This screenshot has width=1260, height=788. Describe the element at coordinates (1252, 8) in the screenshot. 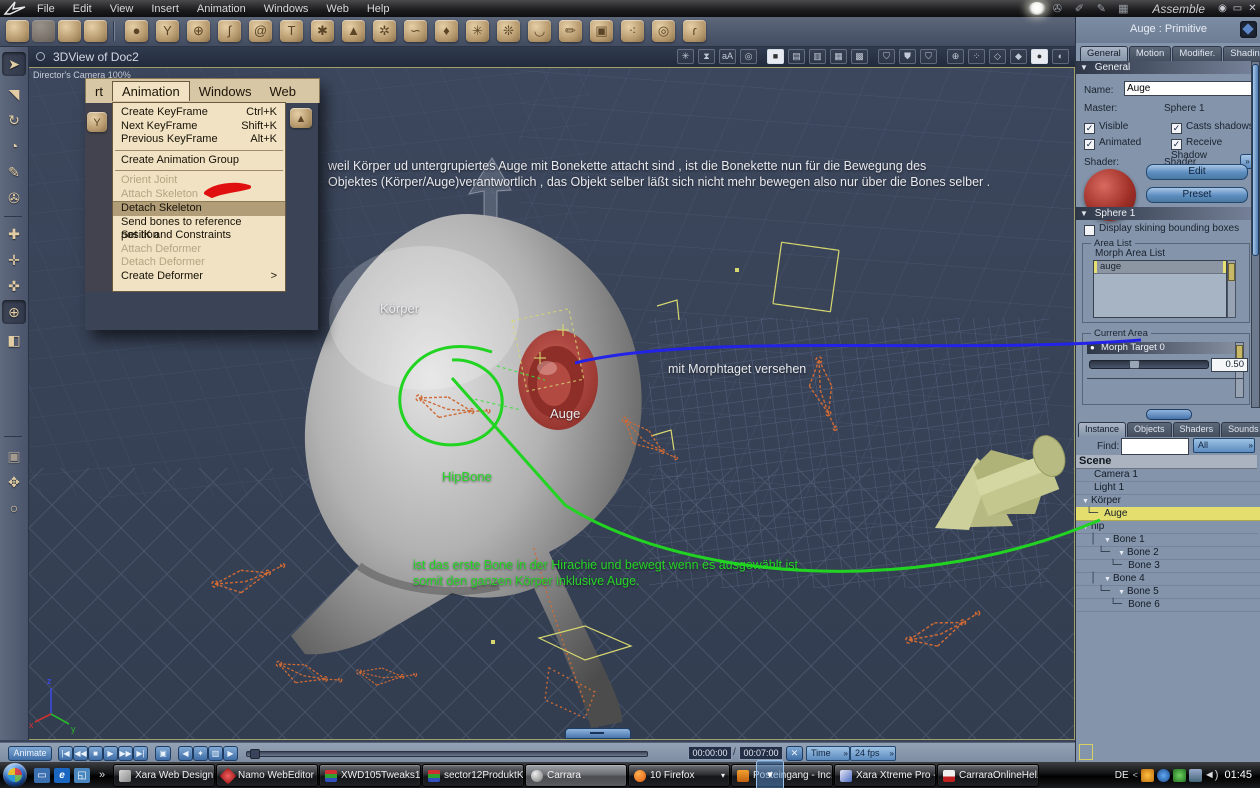

I see `close-window-icon: ✕` at that location.